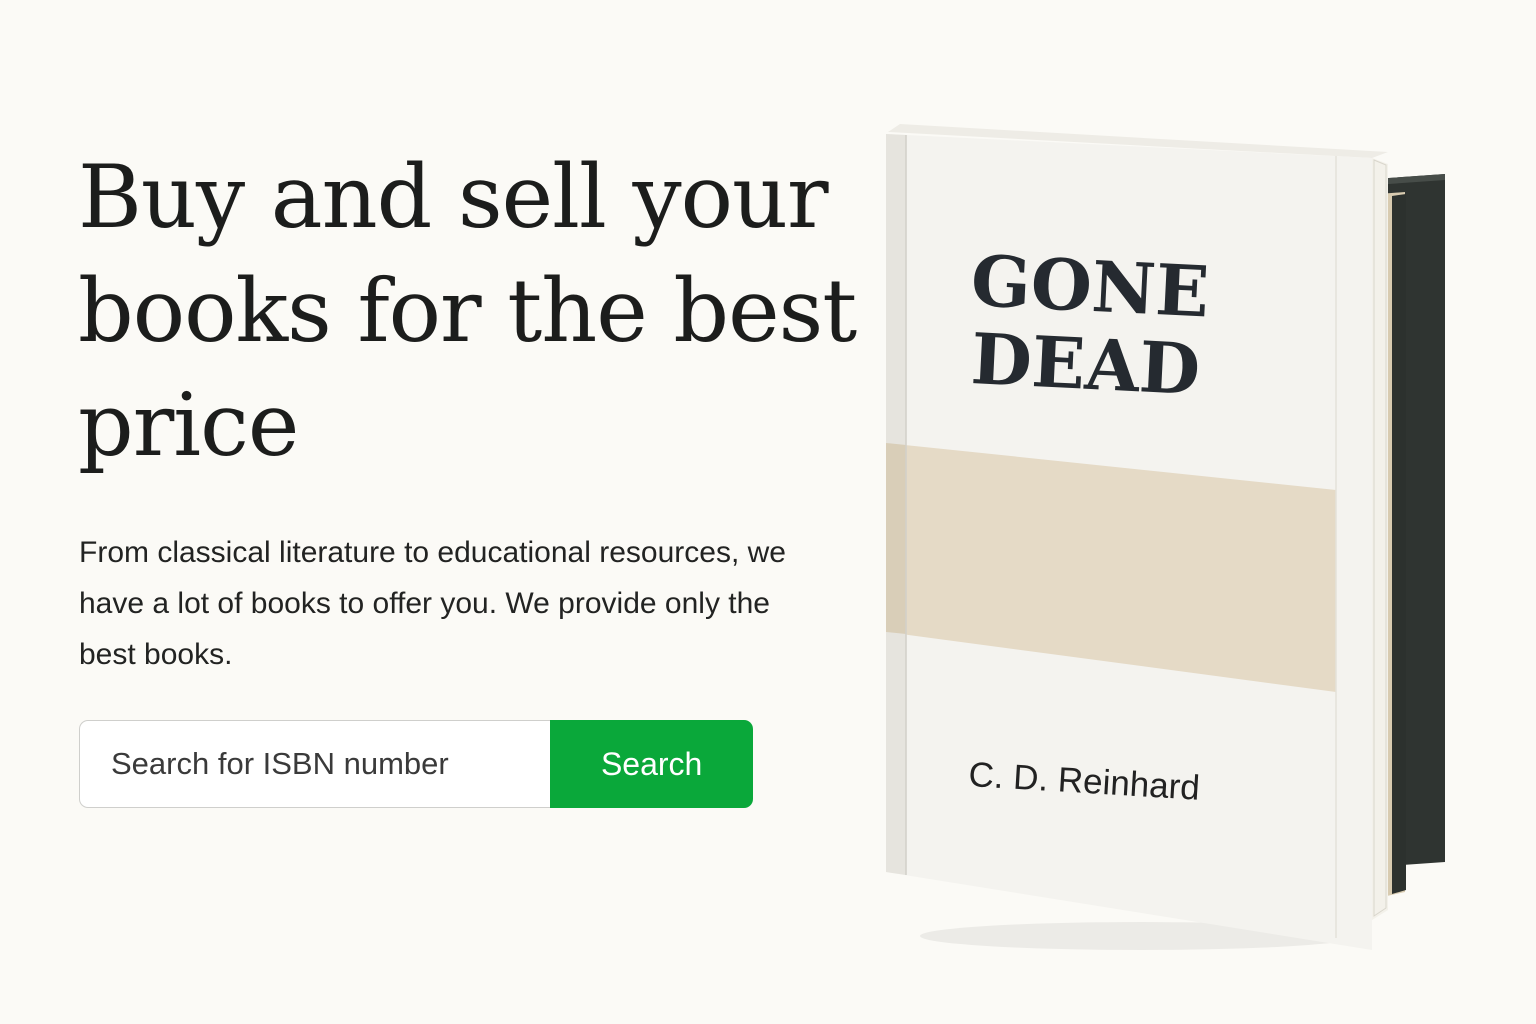  Describe the element at coordinates (315, 764) in the screenshot. I see `isbn-search-input` at that location.